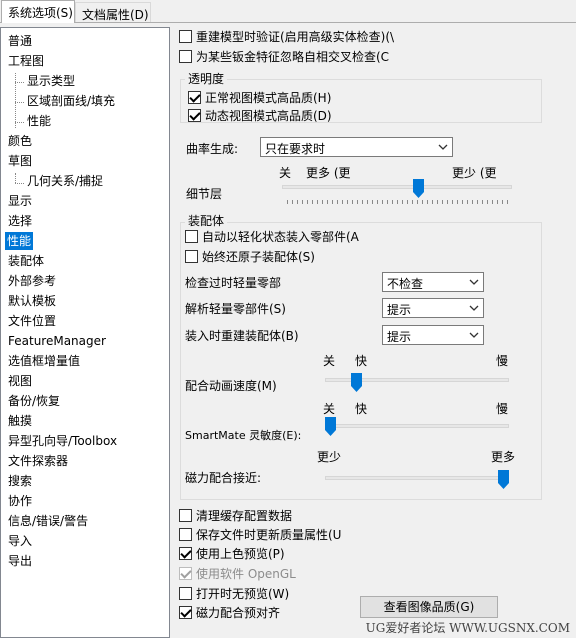 The image size is (576, 638). I want to click on tree-item-view: 视图, so click(20, 381).